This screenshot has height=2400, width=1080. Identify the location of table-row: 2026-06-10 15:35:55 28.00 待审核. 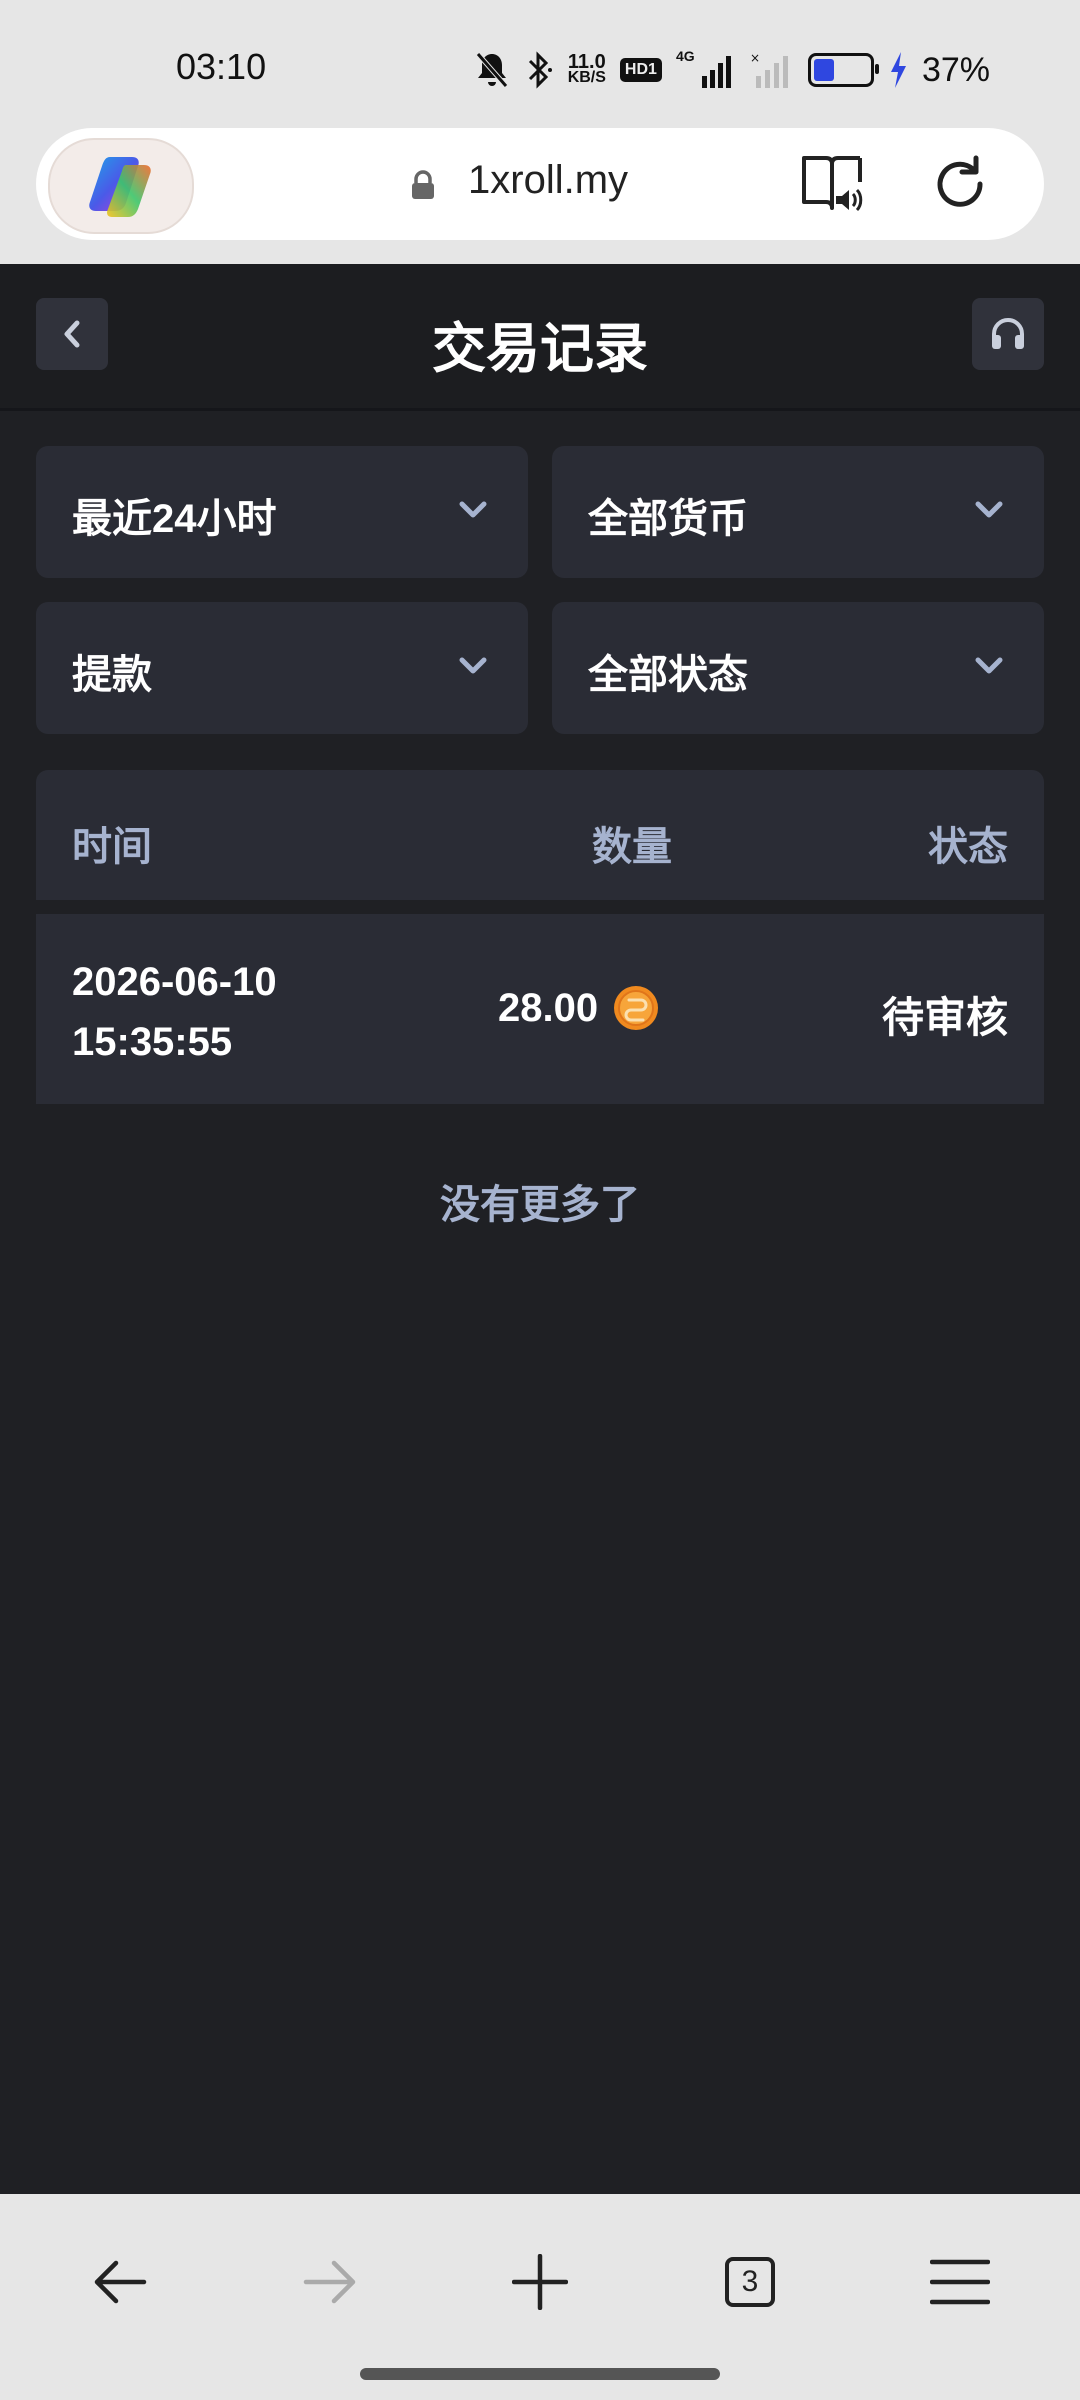
(540, 1009).